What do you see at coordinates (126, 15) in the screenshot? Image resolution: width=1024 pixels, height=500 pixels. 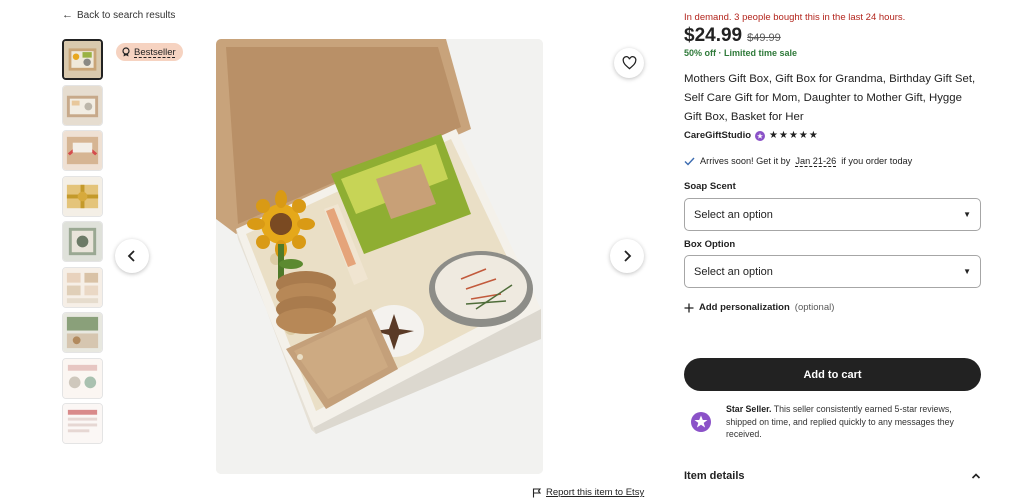 I see `back-link-label: Back to search results` at bounding box center [126, 15].